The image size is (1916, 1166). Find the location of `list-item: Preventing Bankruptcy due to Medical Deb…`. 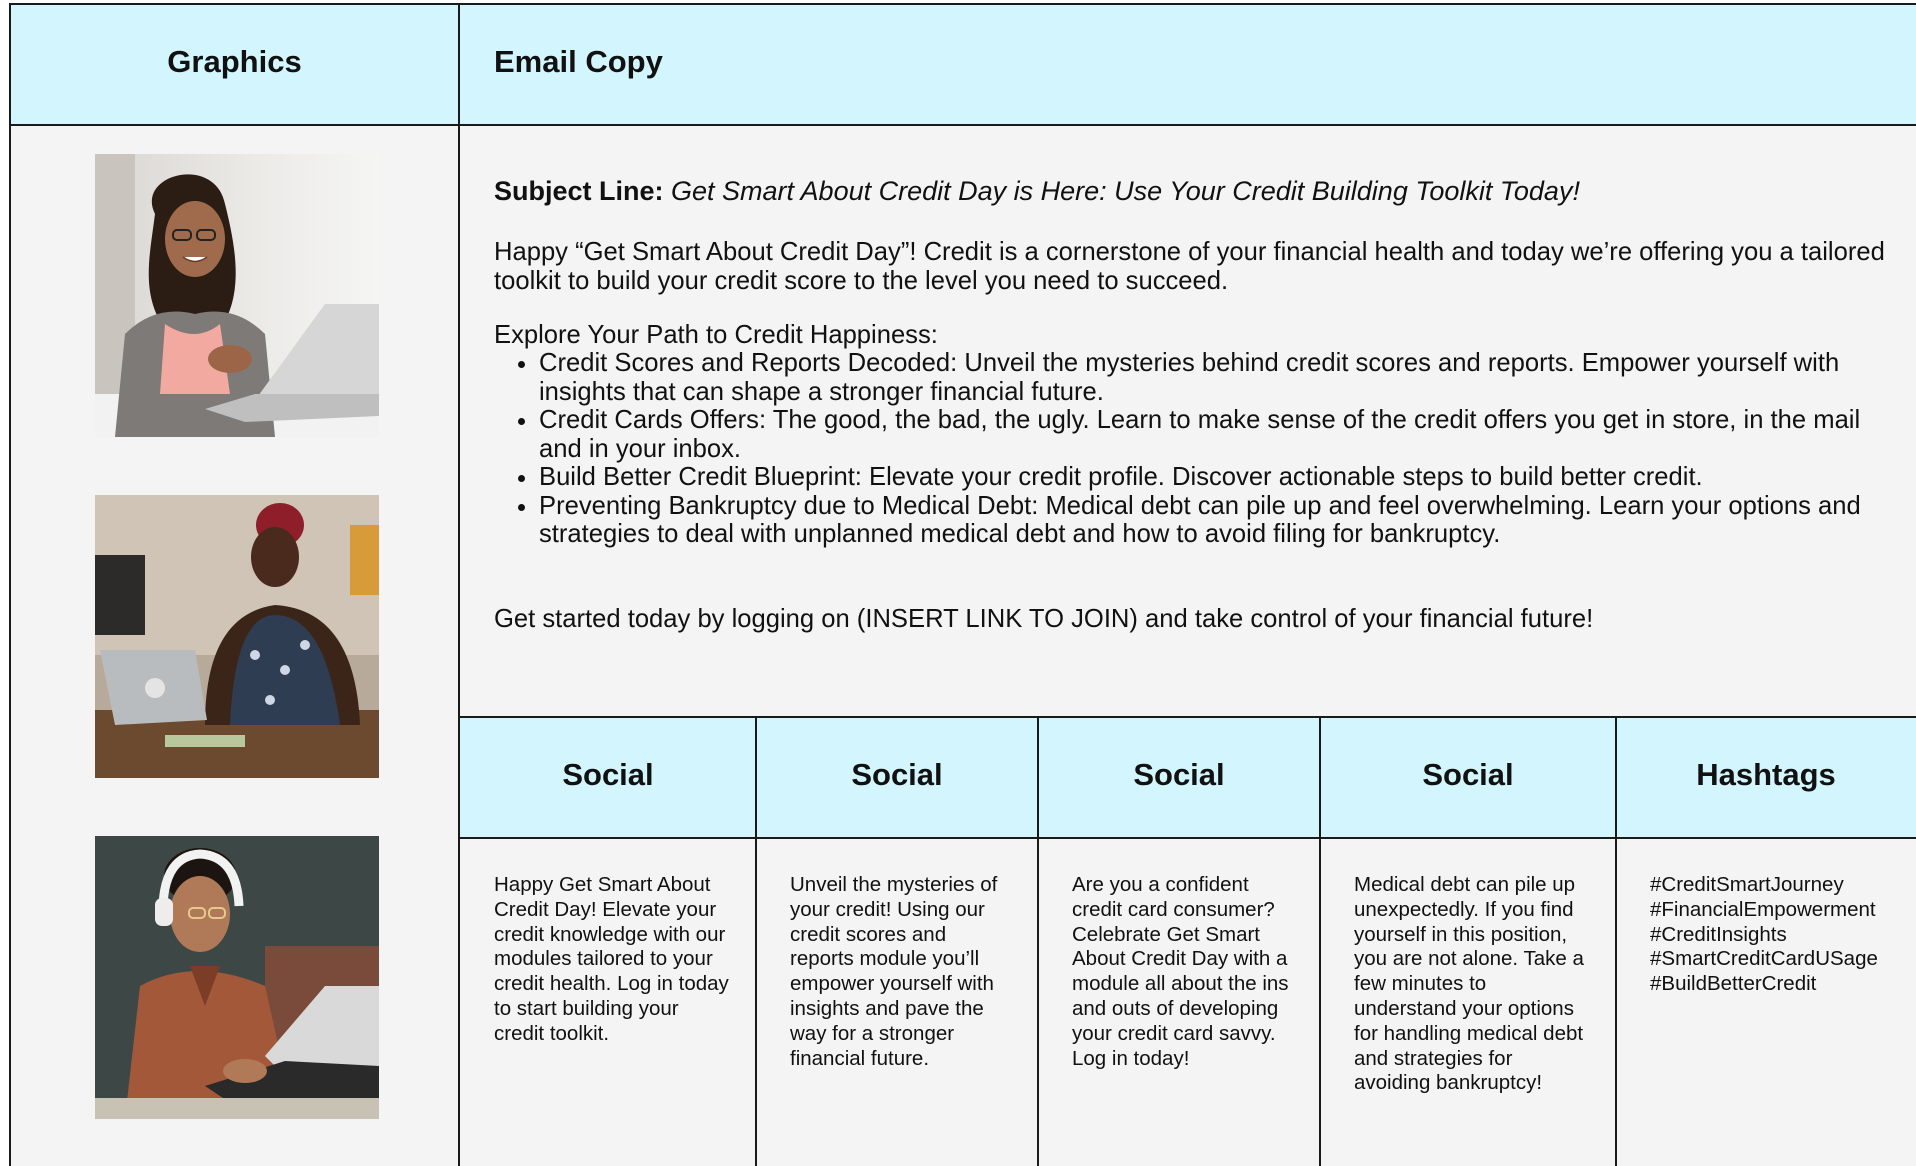

list-item: Preventing Bankruptcy due to Medical Deb… is located at coordinates (1216, 520).